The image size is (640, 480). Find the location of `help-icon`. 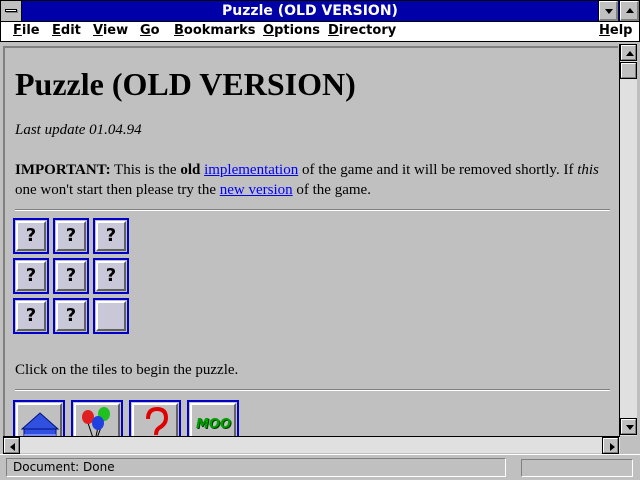

help-icon is located at coordinates (157, 421).